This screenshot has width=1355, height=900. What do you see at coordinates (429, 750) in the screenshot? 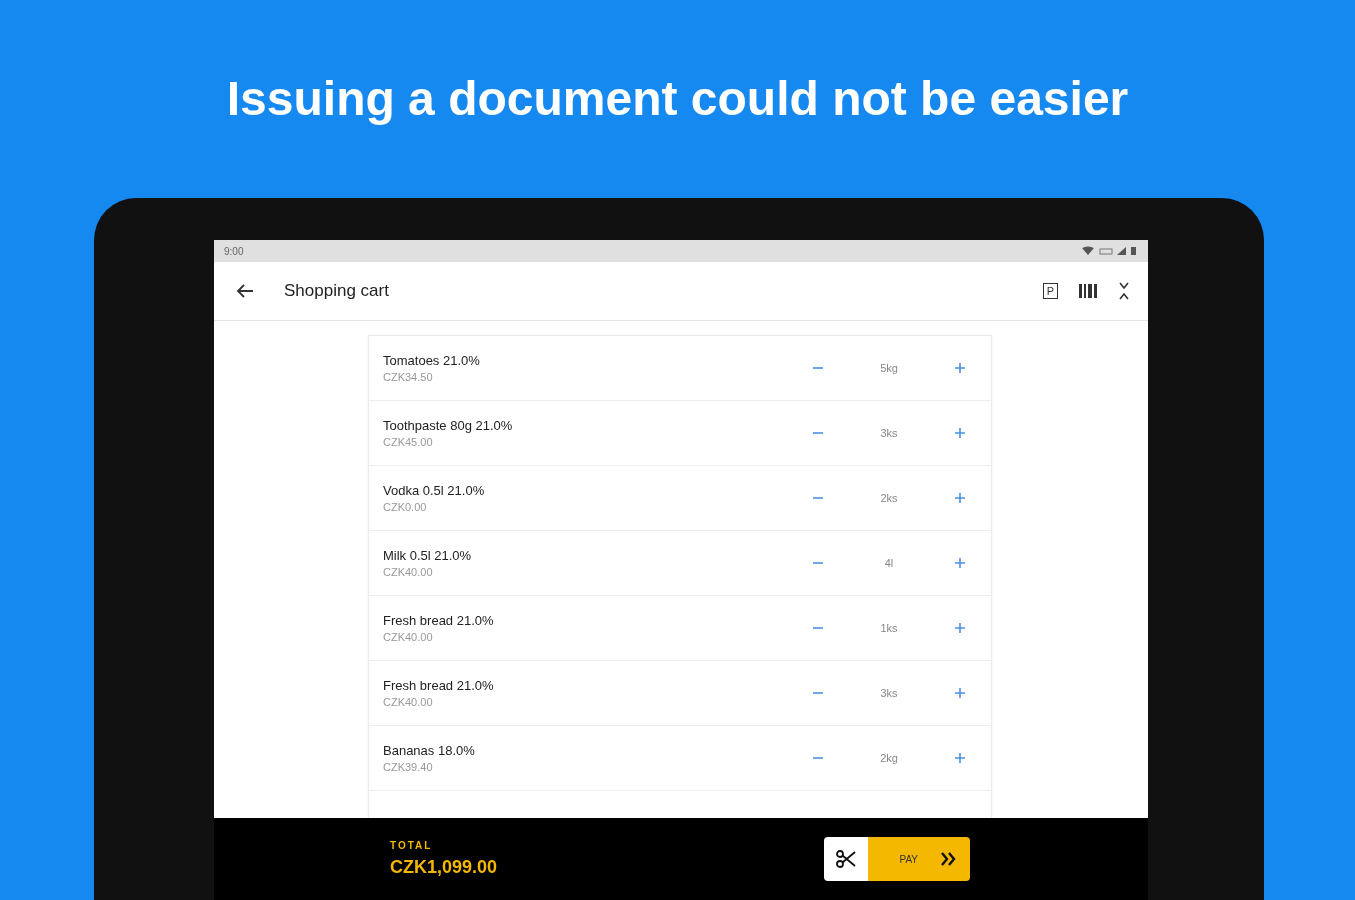
I see `item-name: Bananas 18.0%` at bounding box center [429, 750].